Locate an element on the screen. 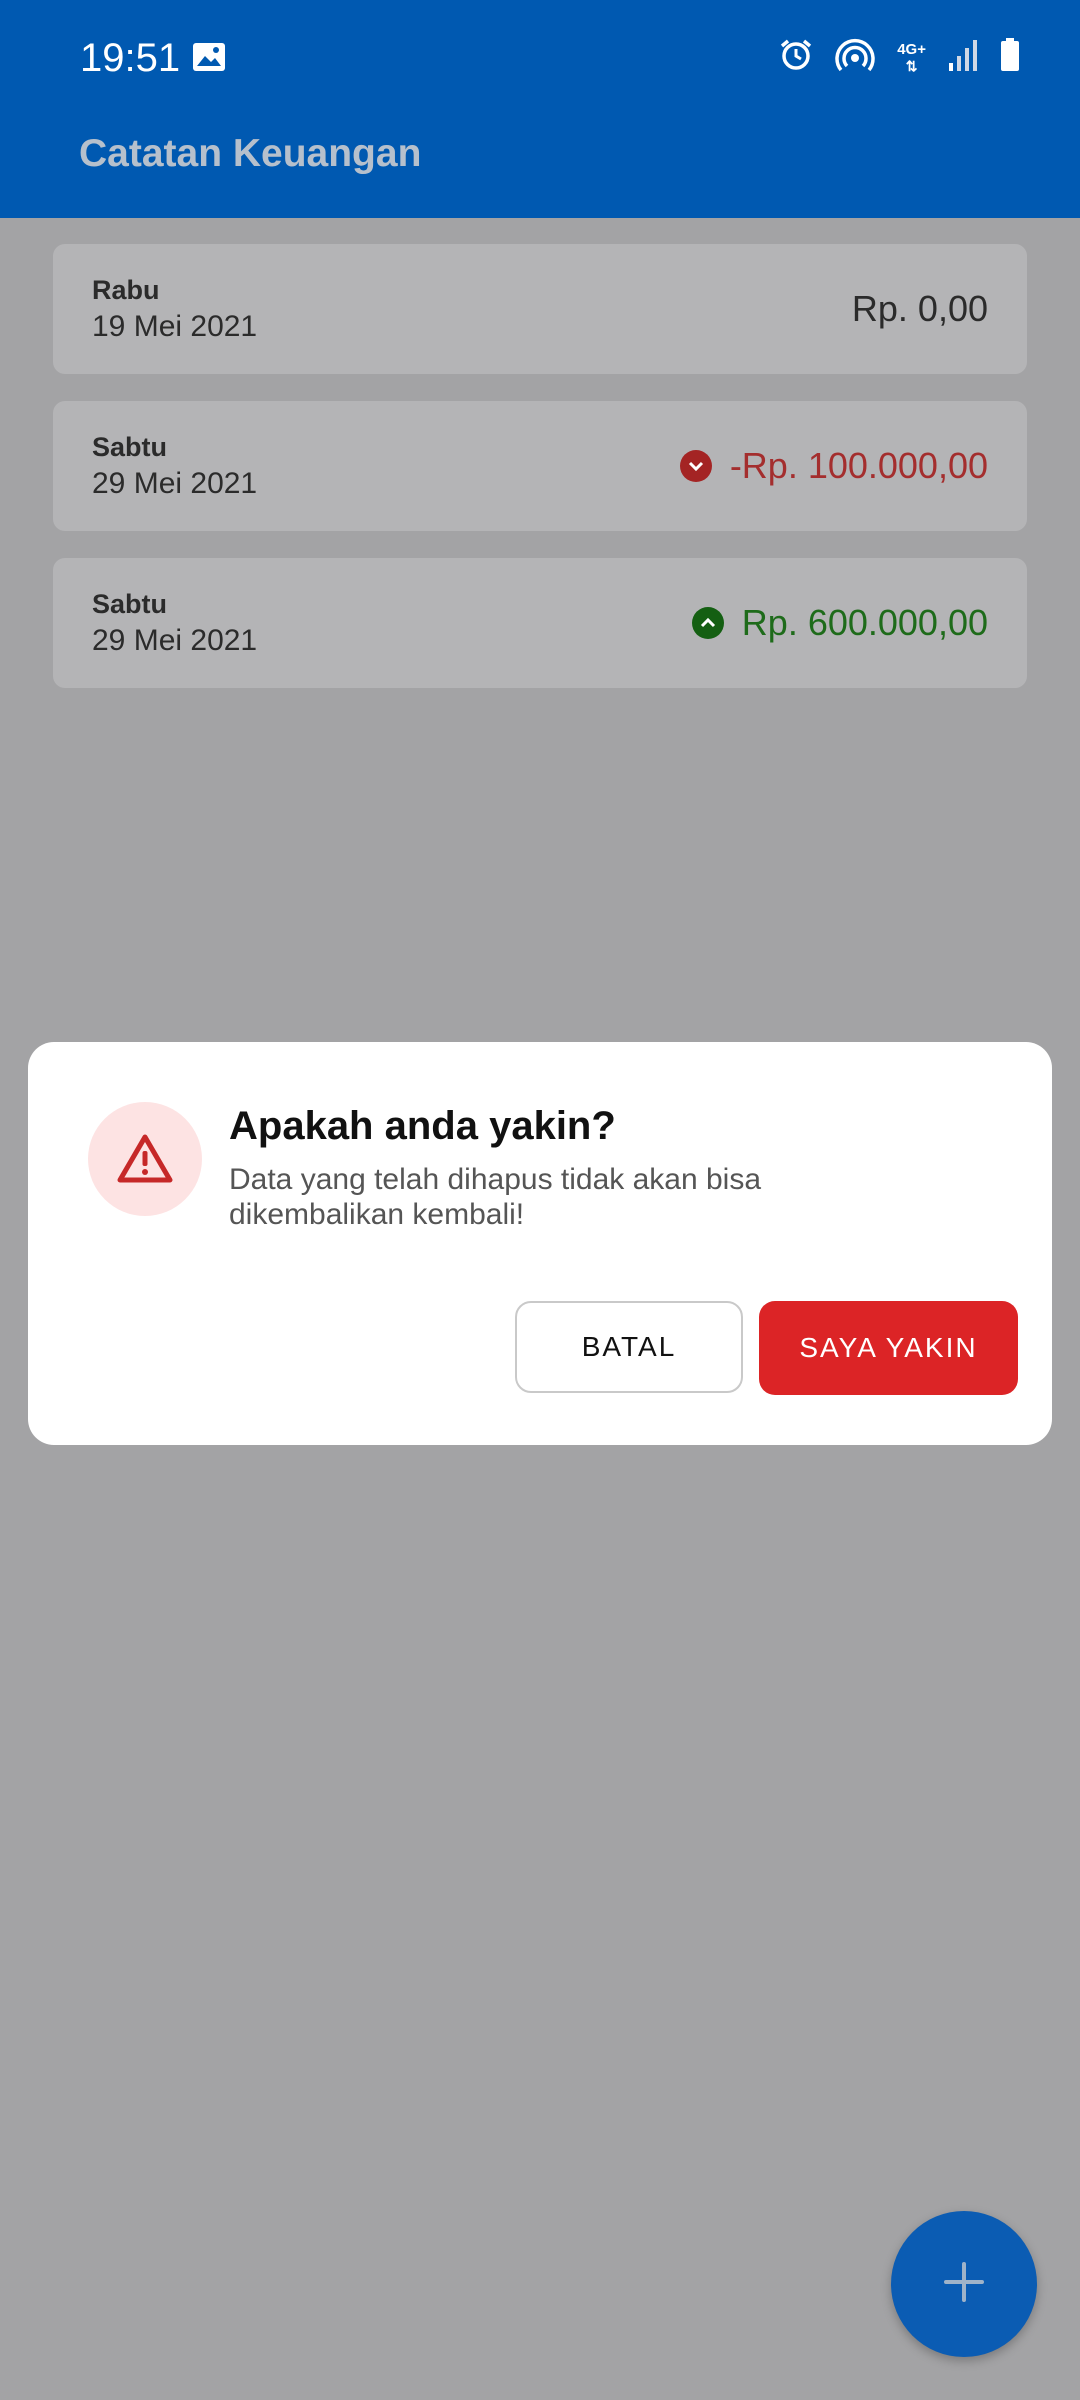 Image resolution: width=1080 pixels, height=2400 pixels. alarm-icon is located at coordinates (796, 57).